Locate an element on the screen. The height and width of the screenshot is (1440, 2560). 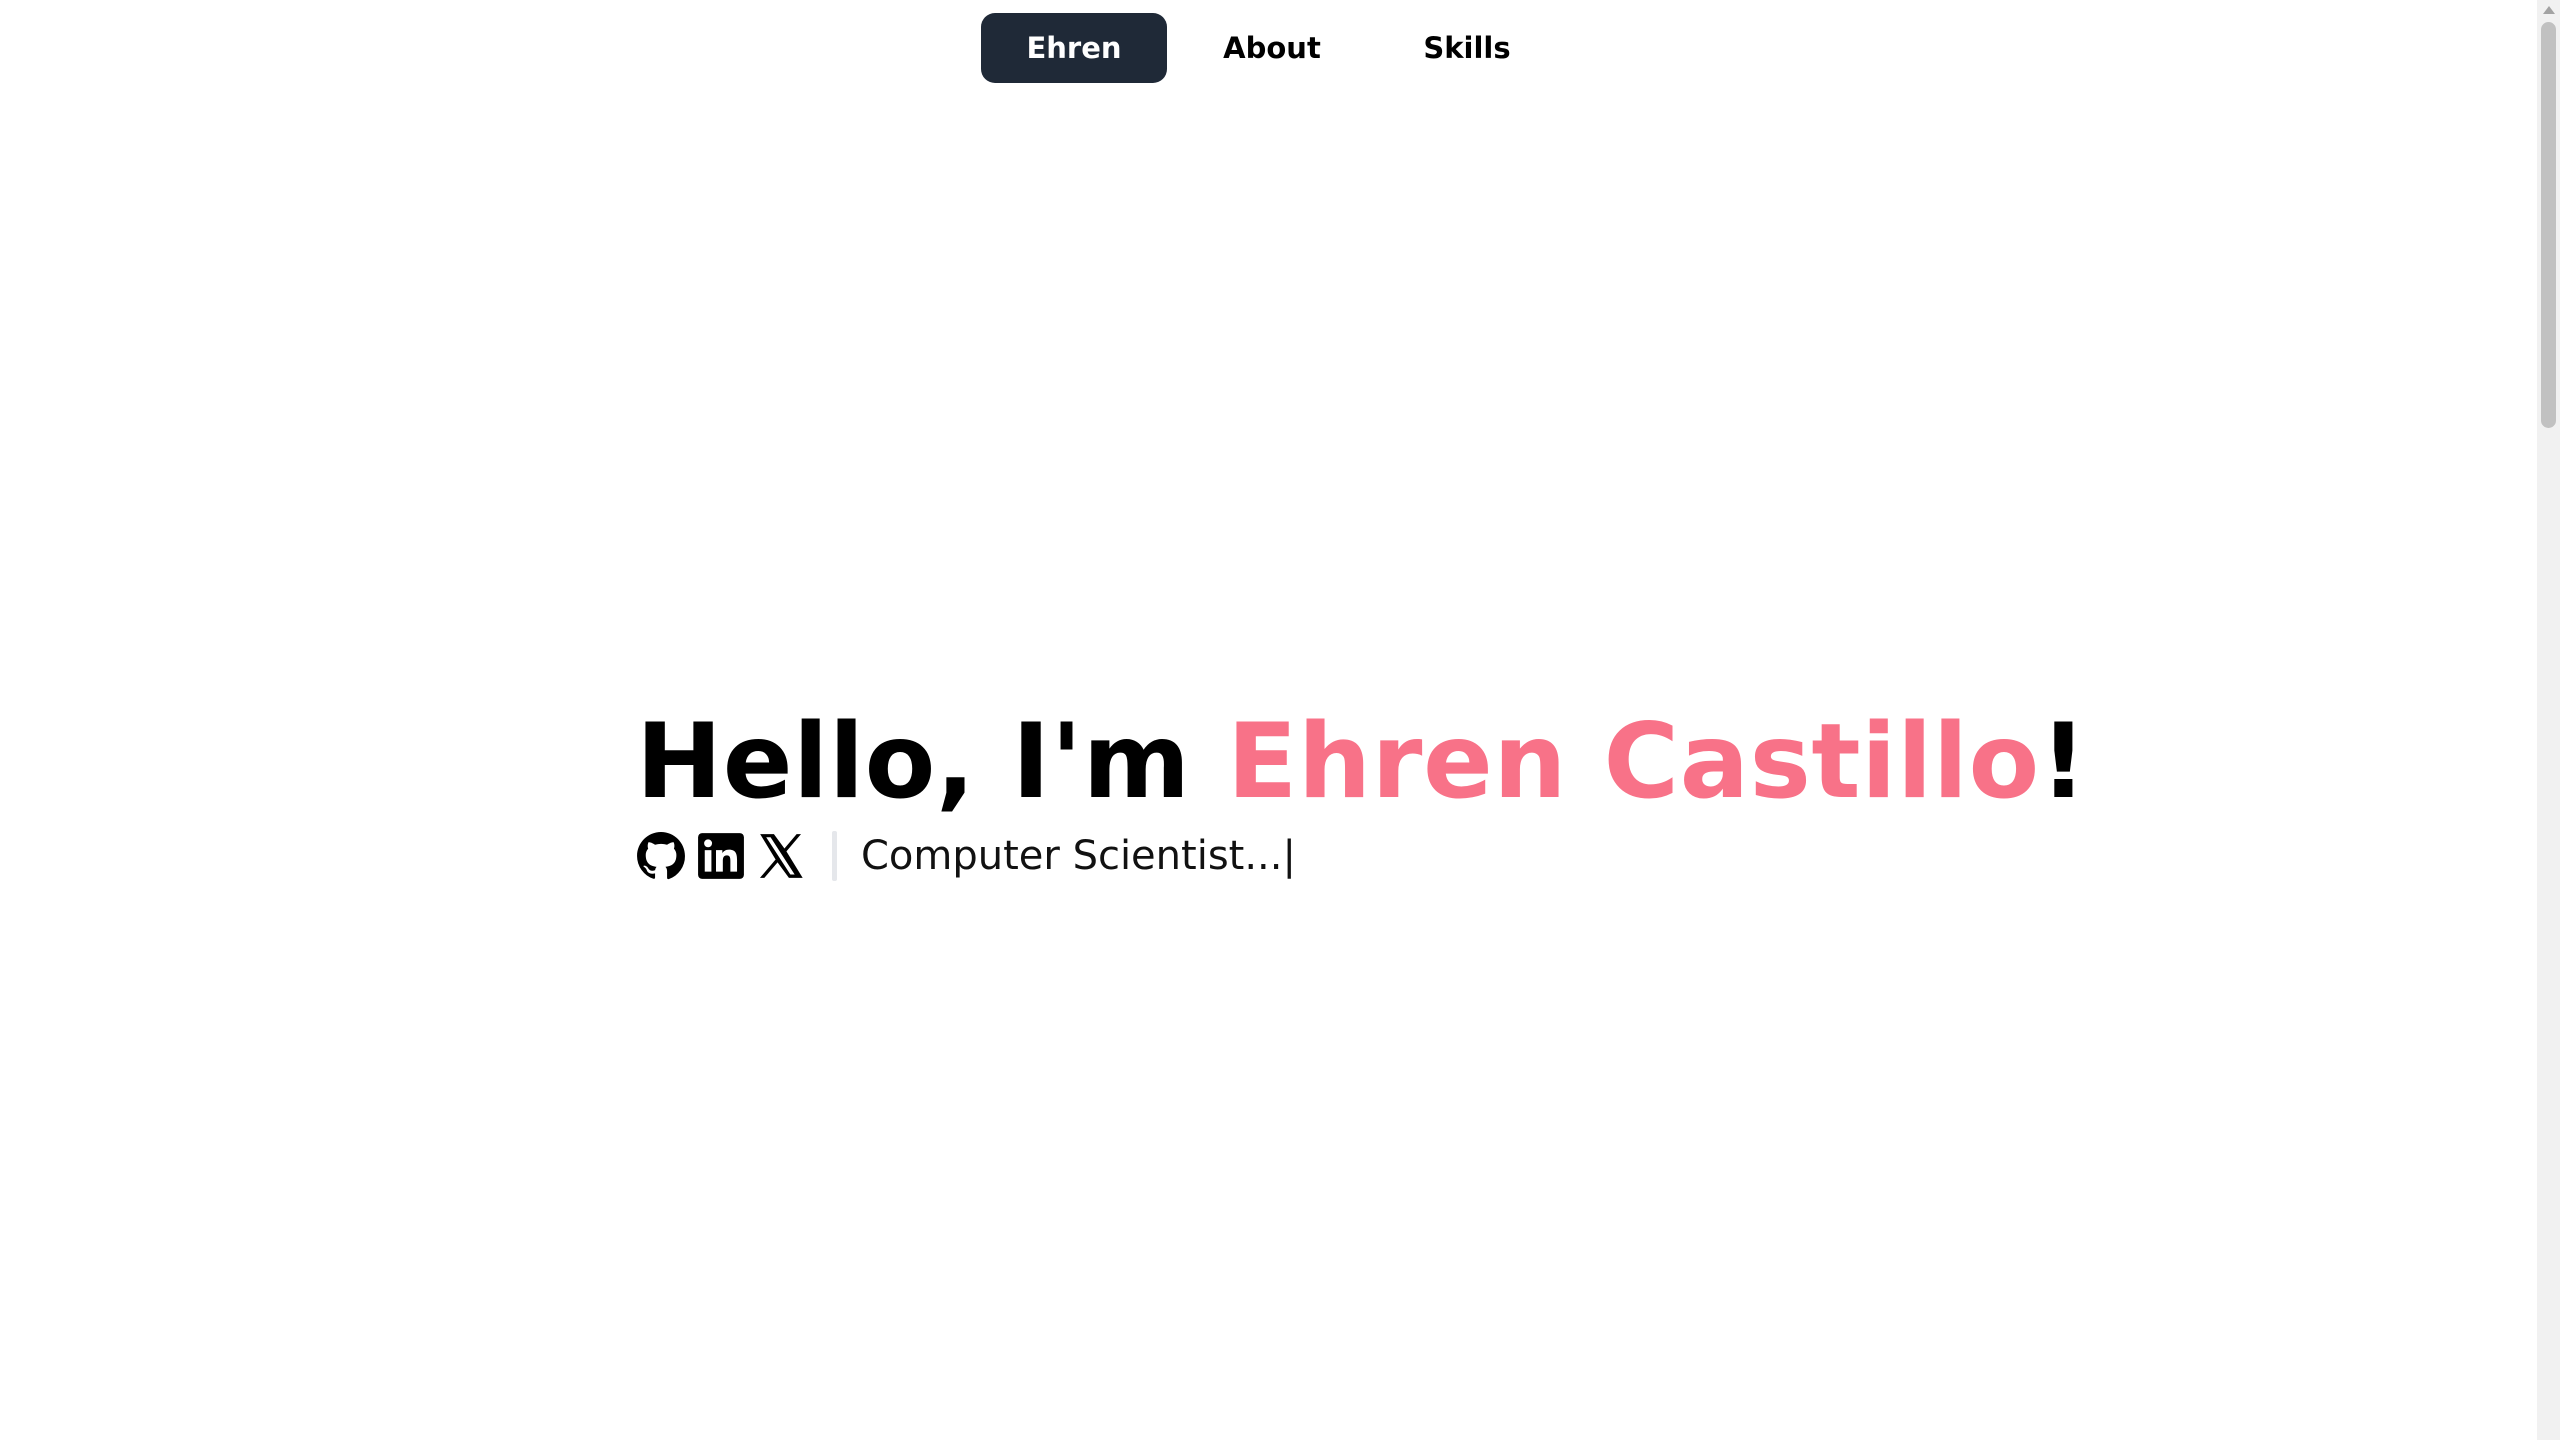
scrollbar-thumb is located at coordinates (2548, 225).